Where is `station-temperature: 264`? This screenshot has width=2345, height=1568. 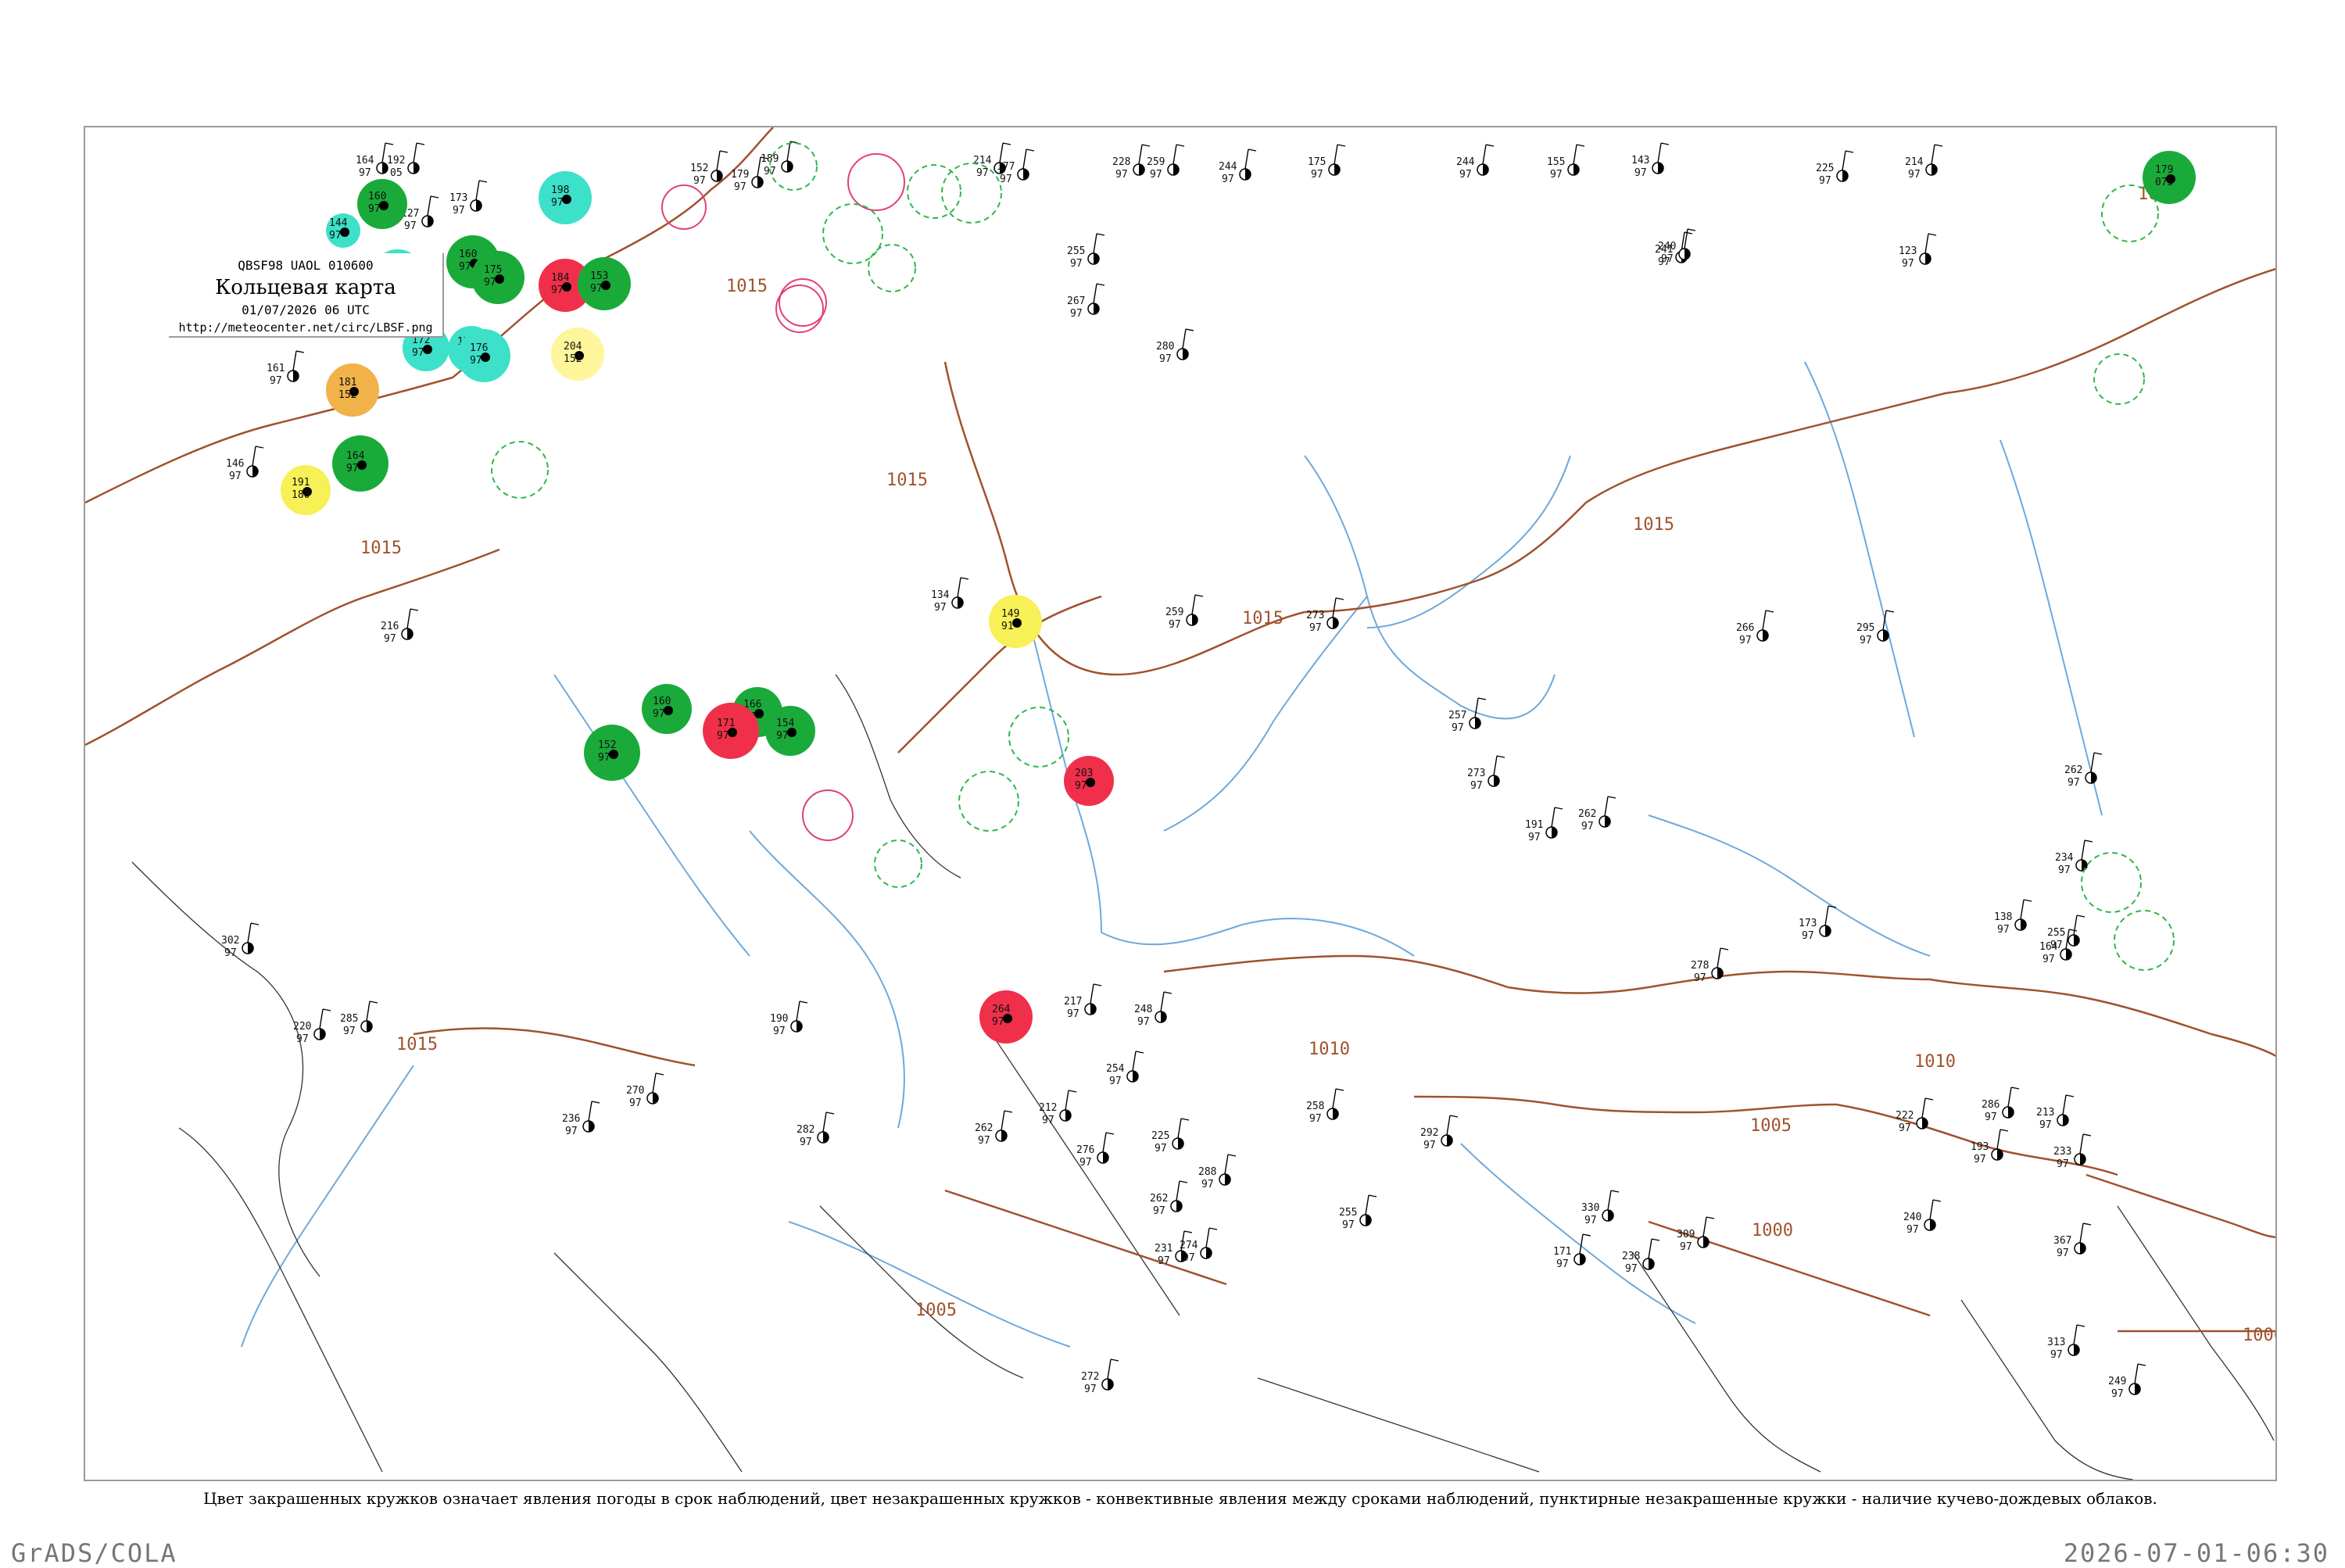 station-temperature: 264 is located at coordinates (1001, 1009).